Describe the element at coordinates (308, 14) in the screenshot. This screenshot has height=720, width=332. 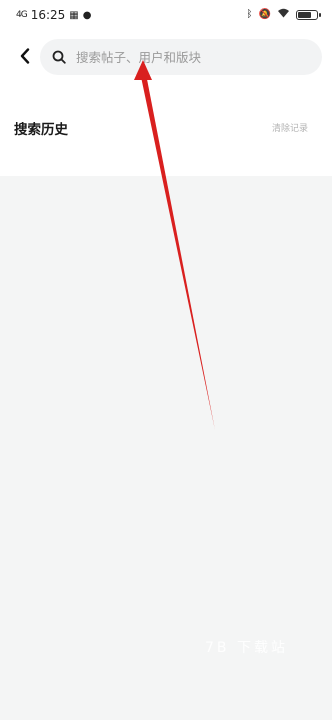
I see `battery-icon` at that location.